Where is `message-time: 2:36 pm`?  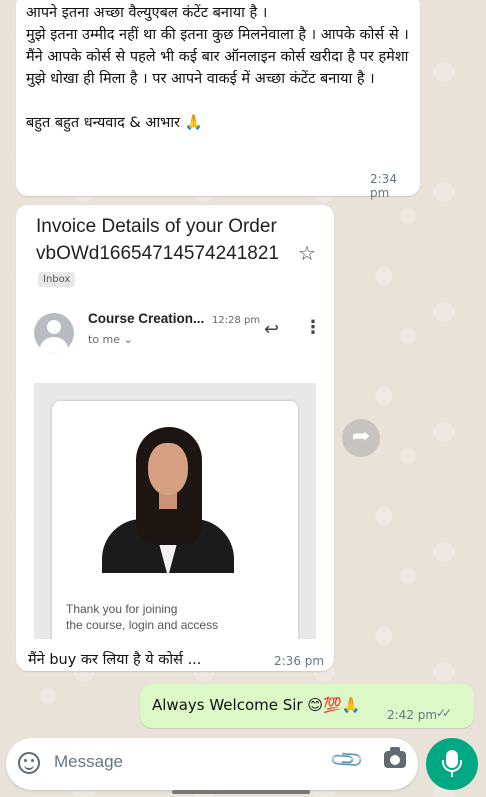
message-time: 2:36 pm is located at coordinates (299, 661).